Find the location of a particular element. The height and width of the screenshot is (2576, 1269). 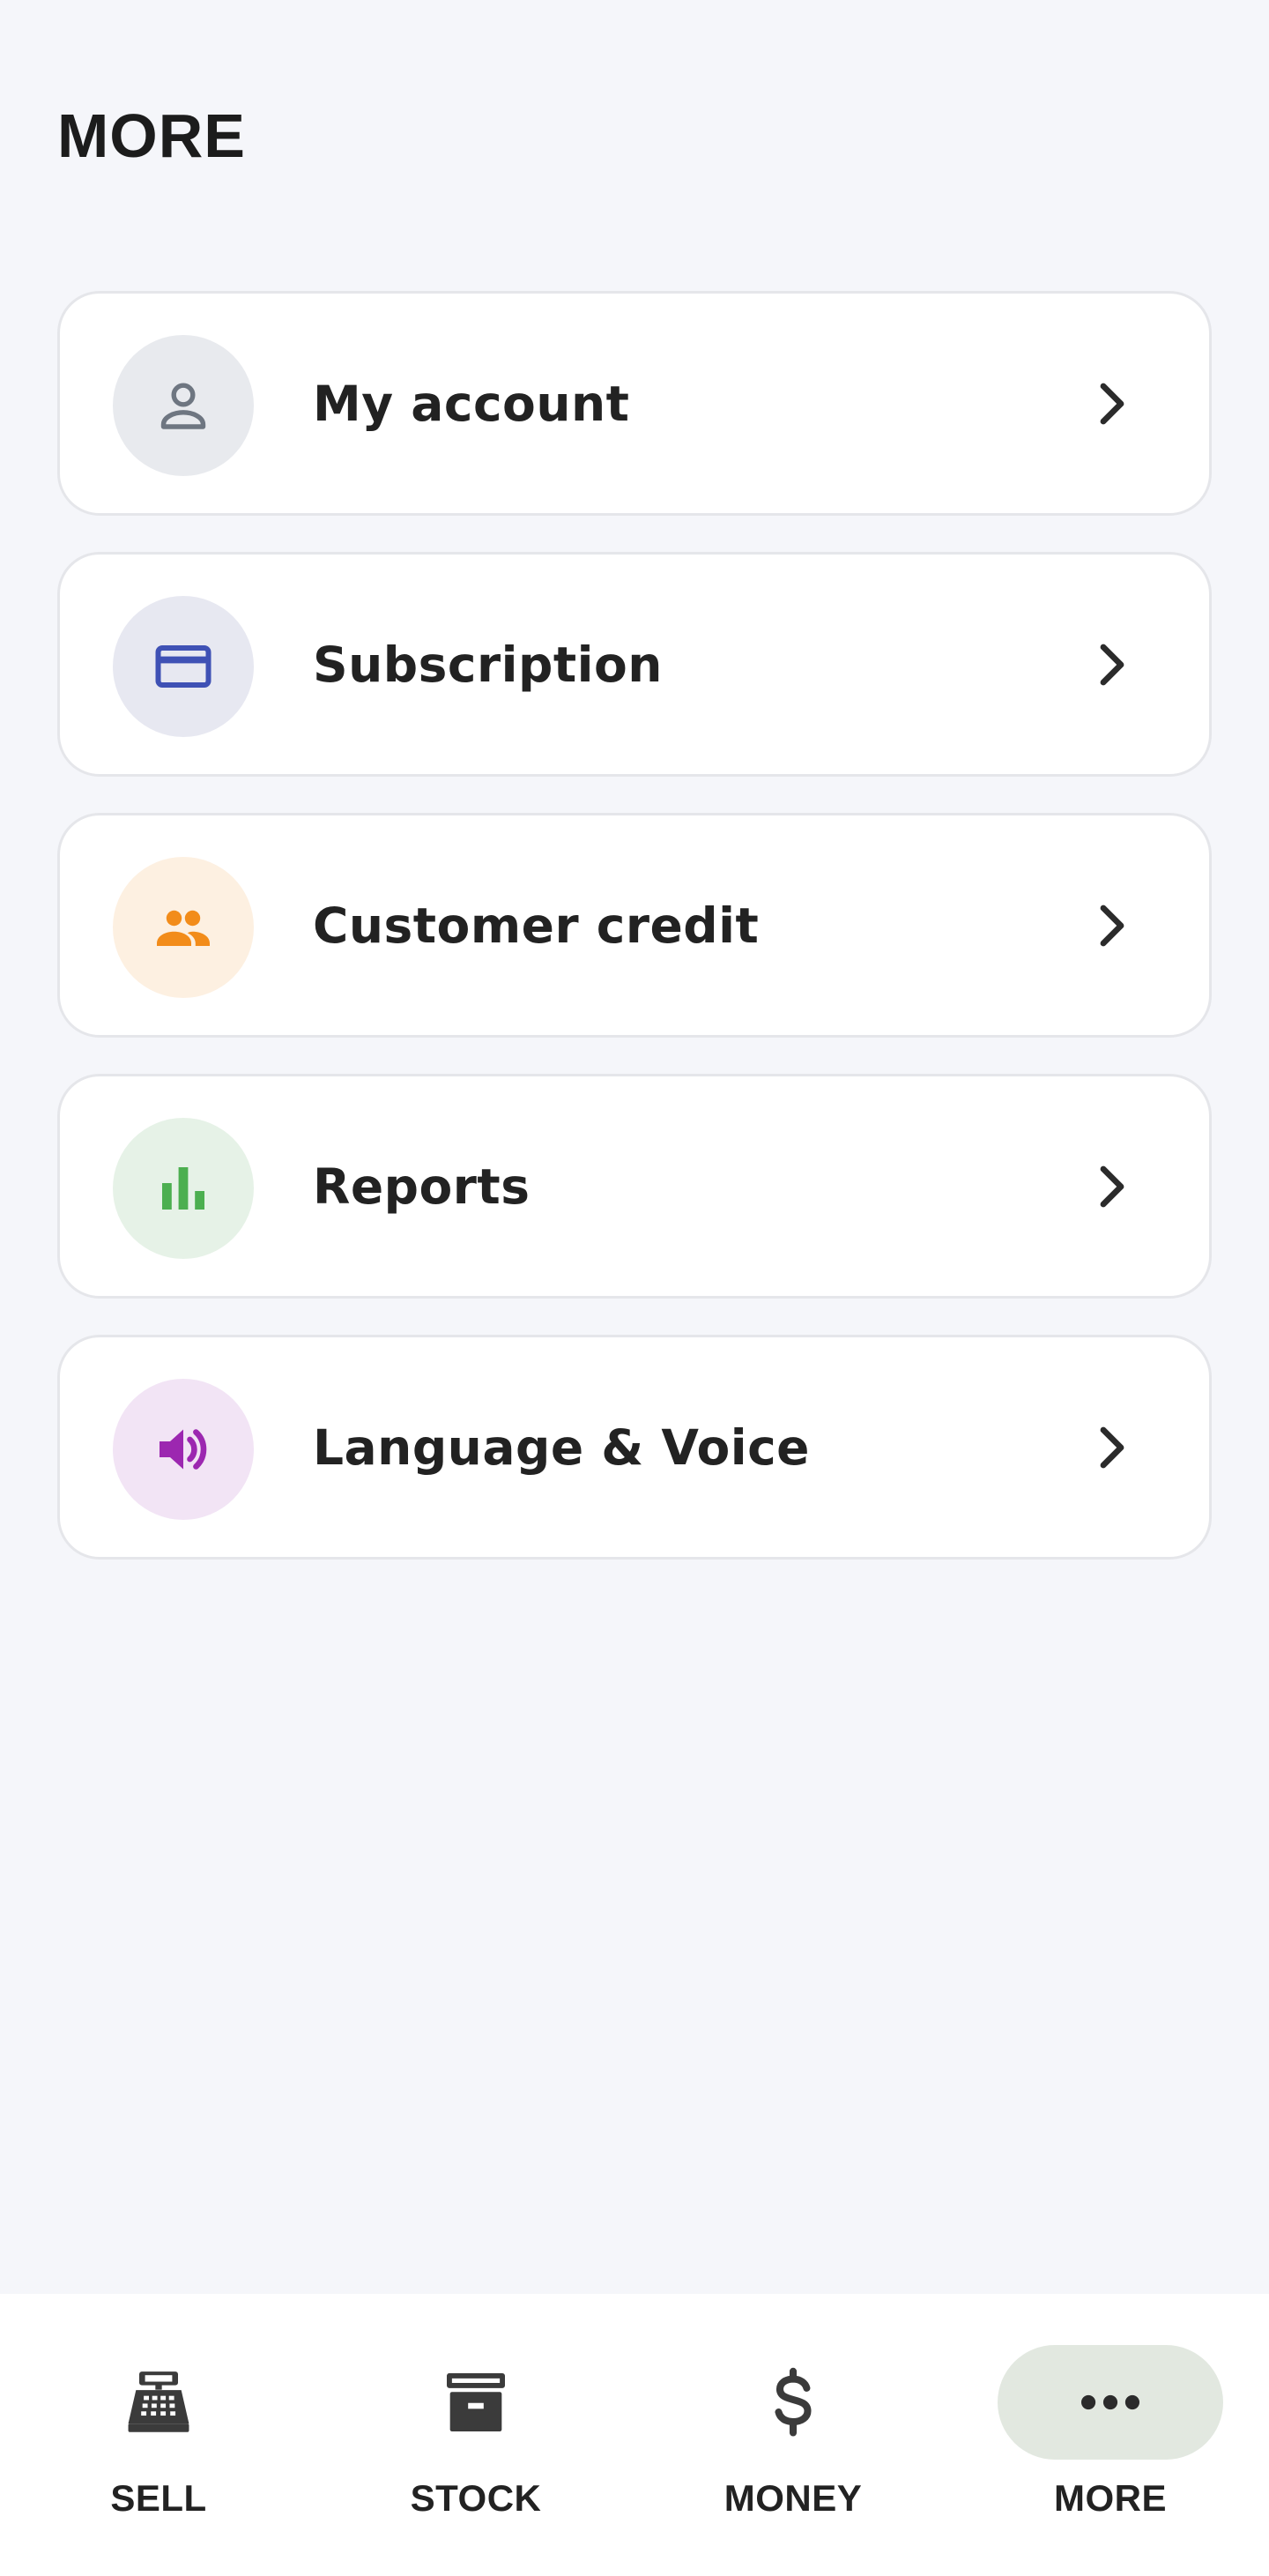

cash-register-icon is located at coordinates (158, 2401).